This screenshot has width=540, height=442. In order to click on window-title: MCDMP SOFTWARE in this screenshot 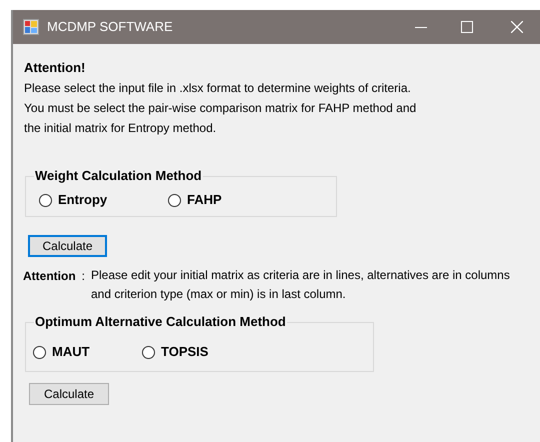, I will do `click(110, 27)`.